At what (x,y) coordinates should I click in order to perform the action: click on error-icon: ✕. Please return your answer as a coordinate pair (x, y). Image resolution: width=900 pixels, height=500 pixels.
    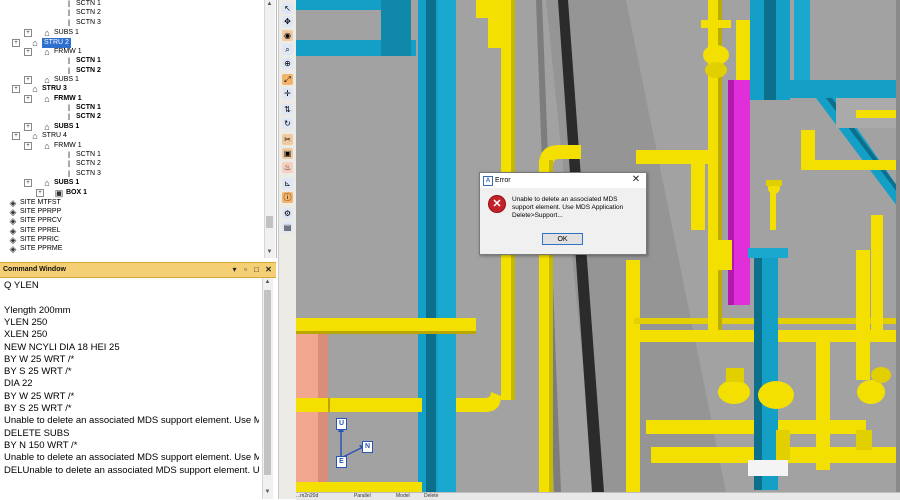
    Looking at the image, I should click on (497, 204).